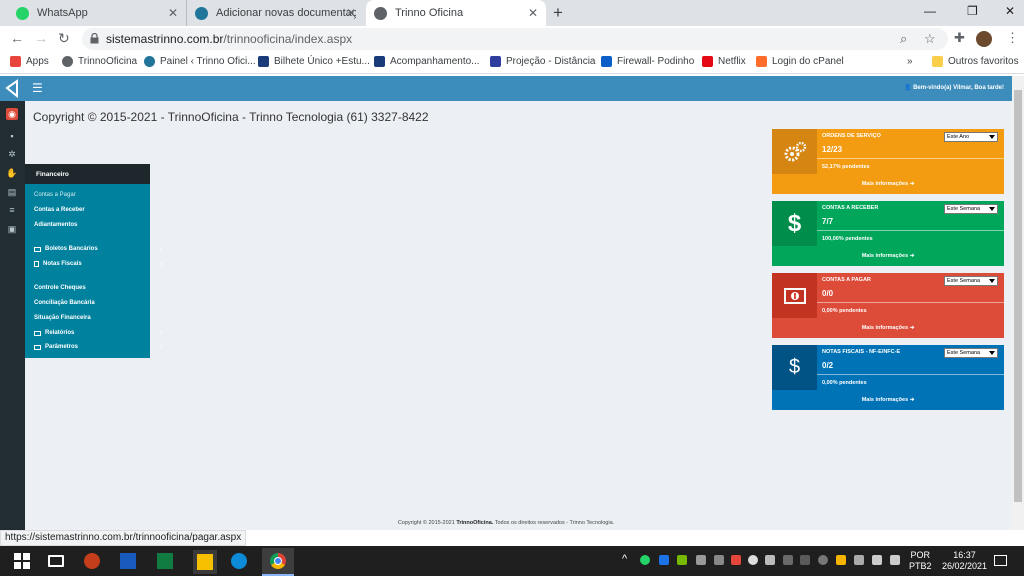 Image resolution: width=1024 pixels, height=576 pixels. What do you see at coordinates (205, 562) in the screenshot?
I see `sticky-notes-taskbar-button` at bounding box center [205, 562].